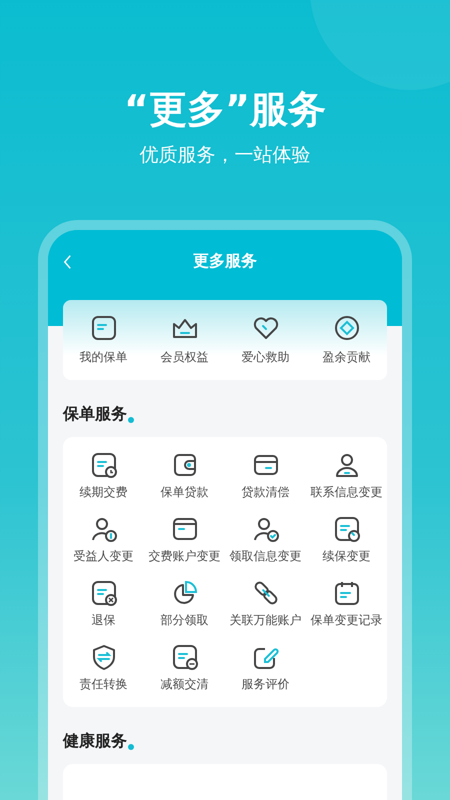 This screenshot has width=450, height=800. I want to click on quick-action: 爱心救助, so click(265, 340).